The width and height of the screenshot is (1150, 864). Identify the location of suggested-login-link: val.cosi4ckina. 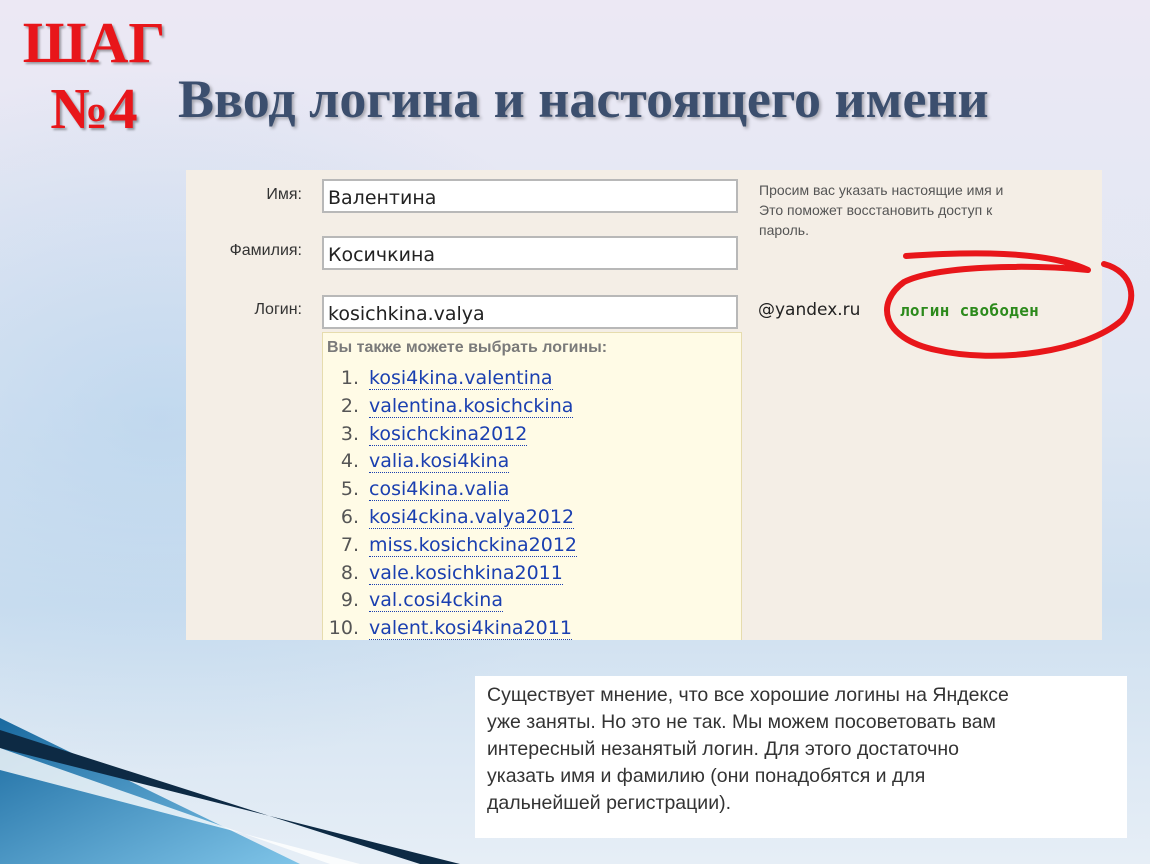
(436, 601).